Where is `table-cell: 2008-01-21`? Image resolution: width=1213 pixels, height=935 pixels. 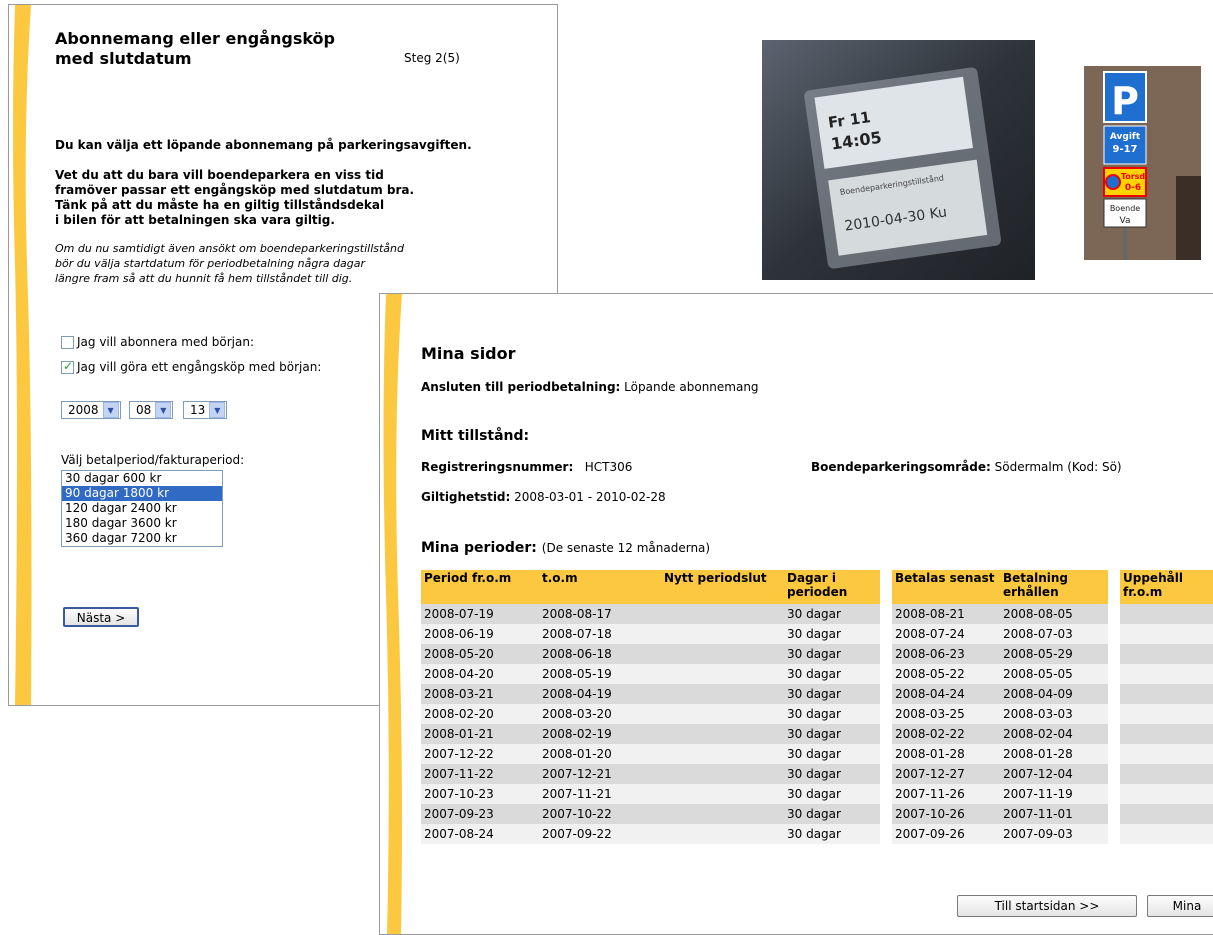 table-cell: 2008-01-21 is located at coordinates (480, 734).